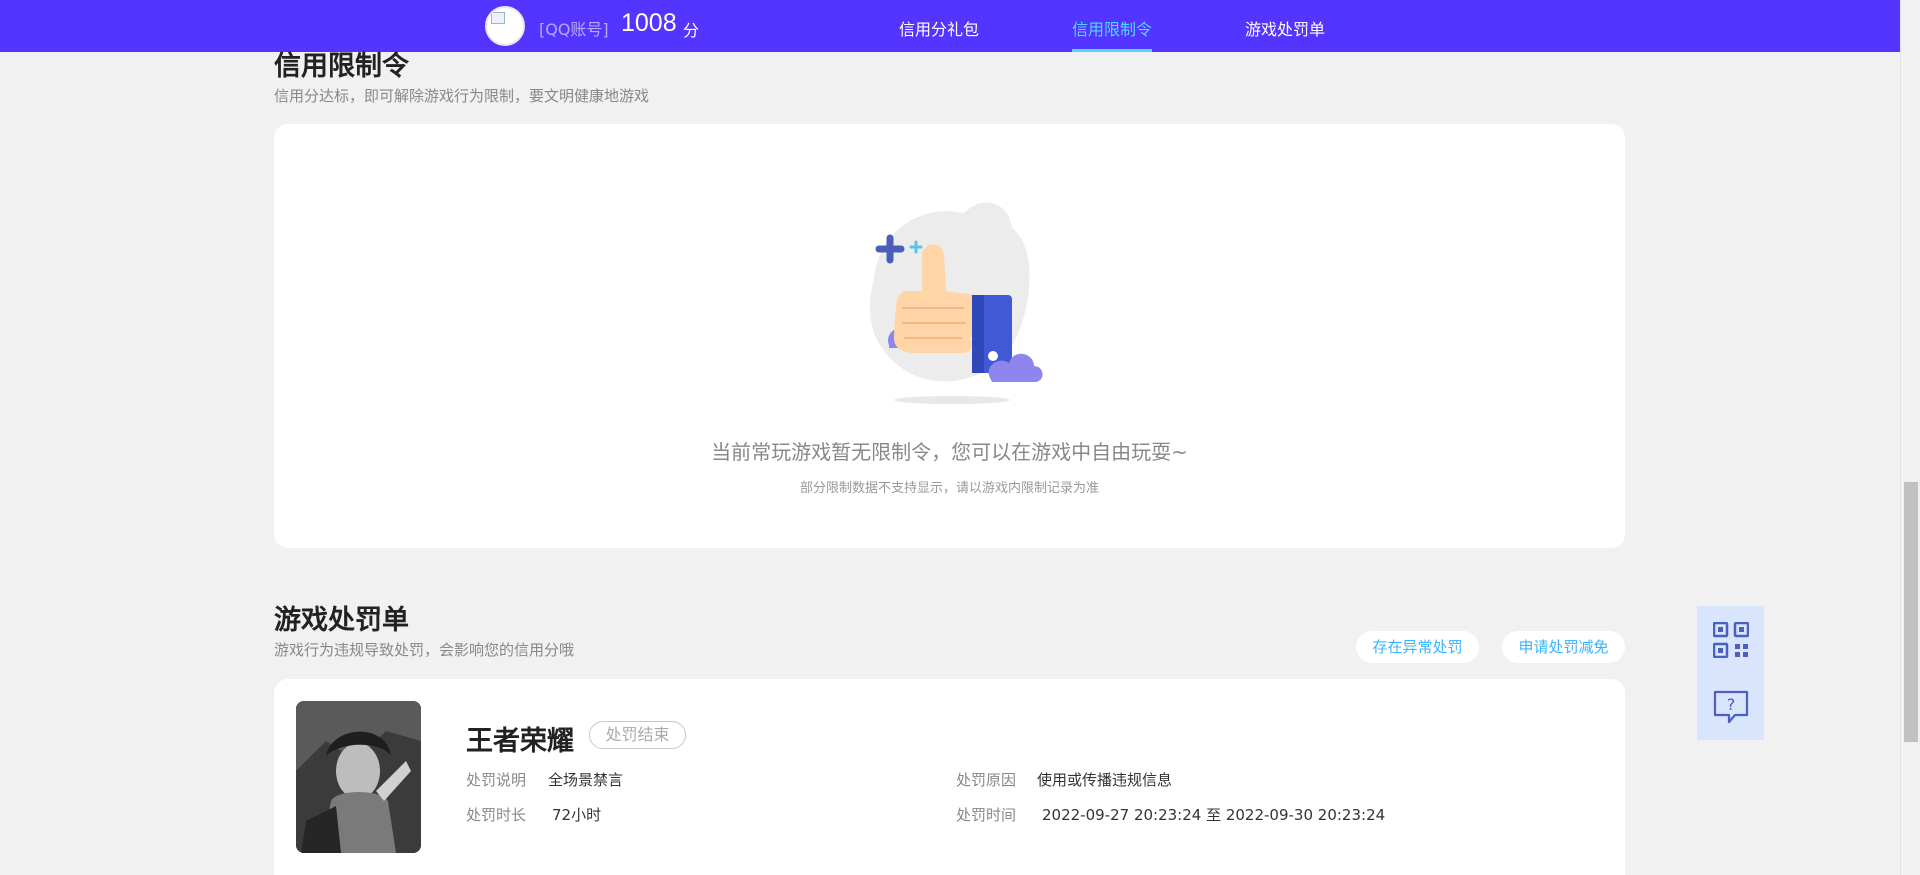 This screenshot has height=875, width=1920. What do you see at coordinates (691, 30) in the screenshot?
I see `credit-score-unit: 分` at bounding box center [691, 30].